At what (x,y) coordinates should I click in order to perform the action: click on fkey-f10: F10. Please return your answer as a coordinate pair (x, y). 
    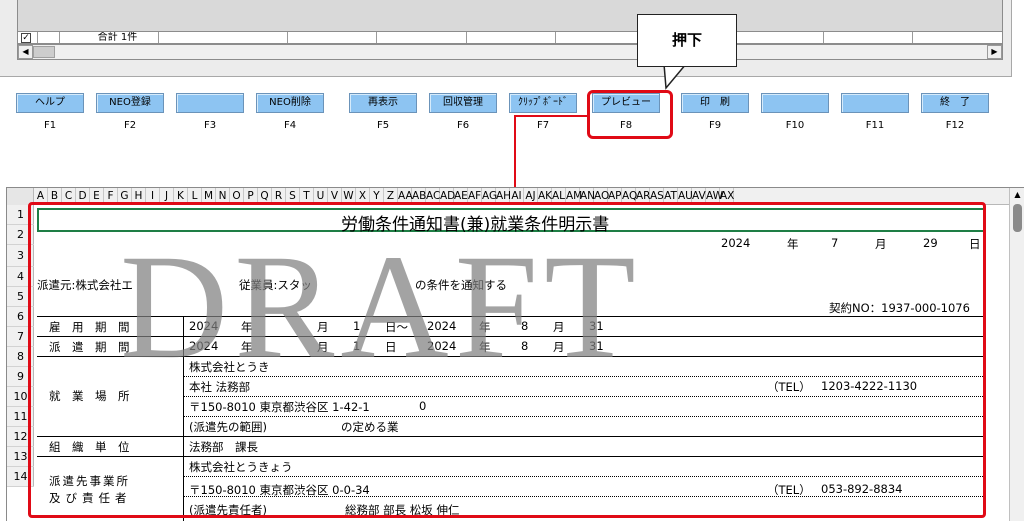
    Looking at the image, I should click on (795, 115).